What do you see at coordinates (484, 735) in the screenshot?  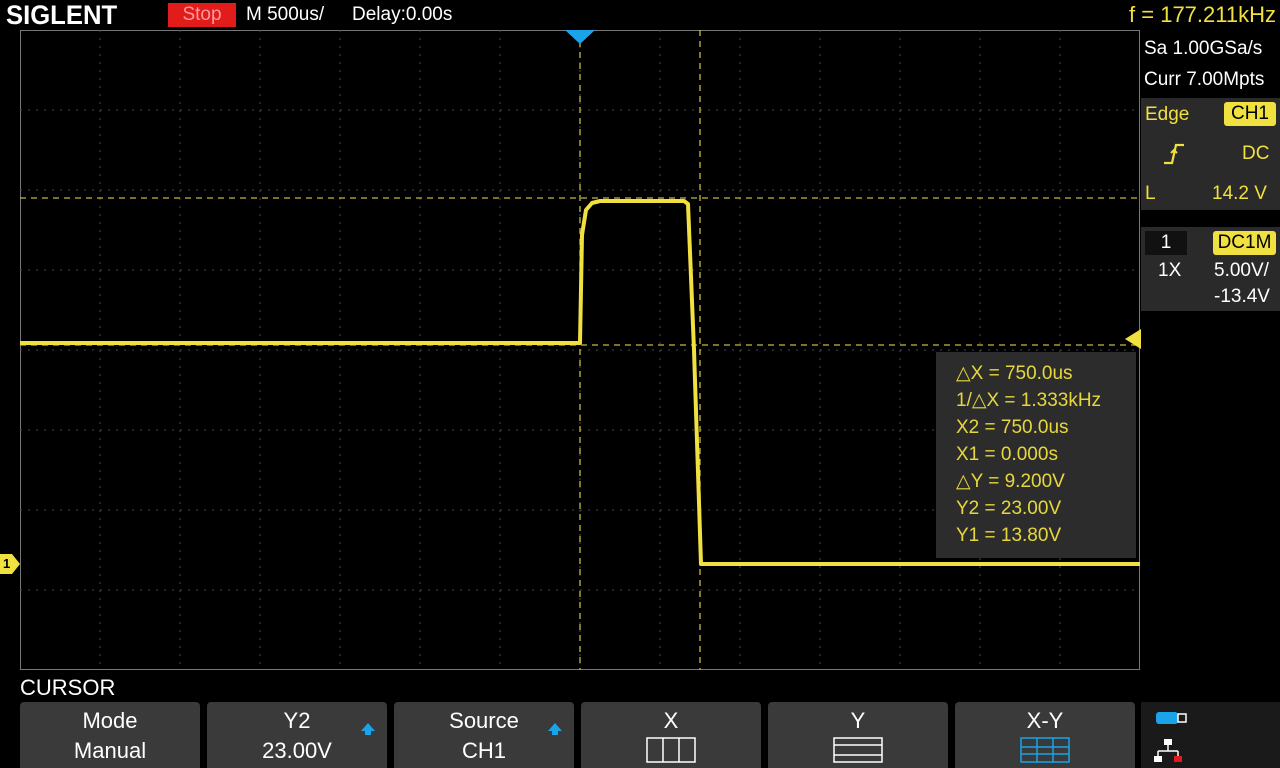 I see `softkey-source: Source CH1` at bounding box center [484, 735].